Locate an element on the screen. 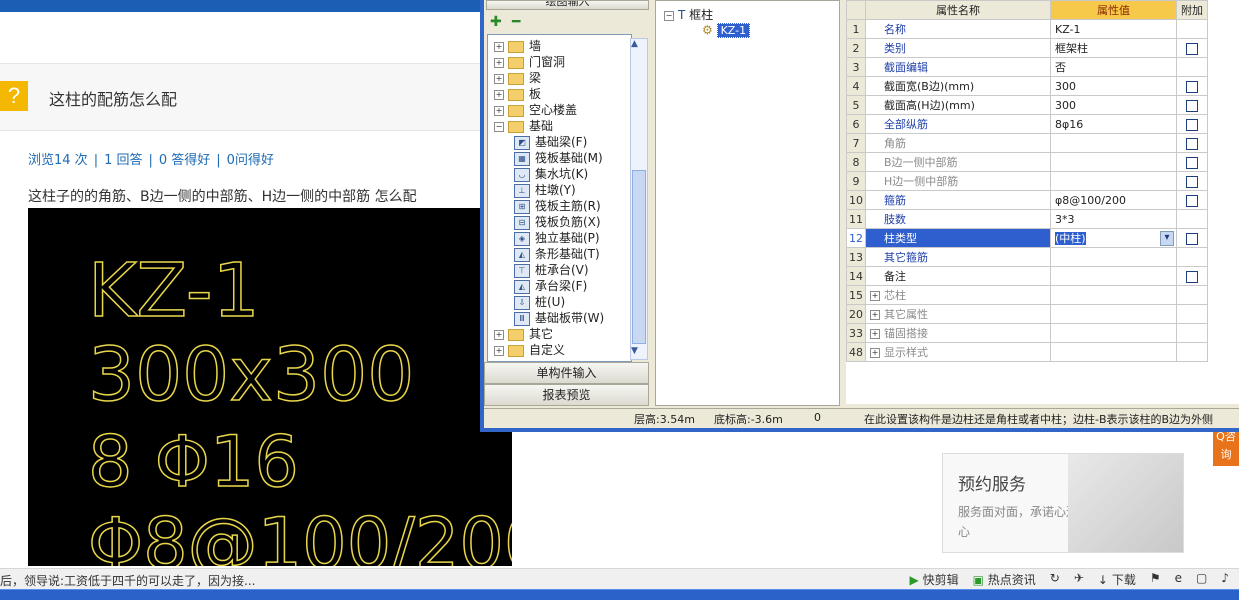 The height and width of the screenshot is (600, 1239). scroll-down-icon: ▼ is located at coordinates (634, 351).